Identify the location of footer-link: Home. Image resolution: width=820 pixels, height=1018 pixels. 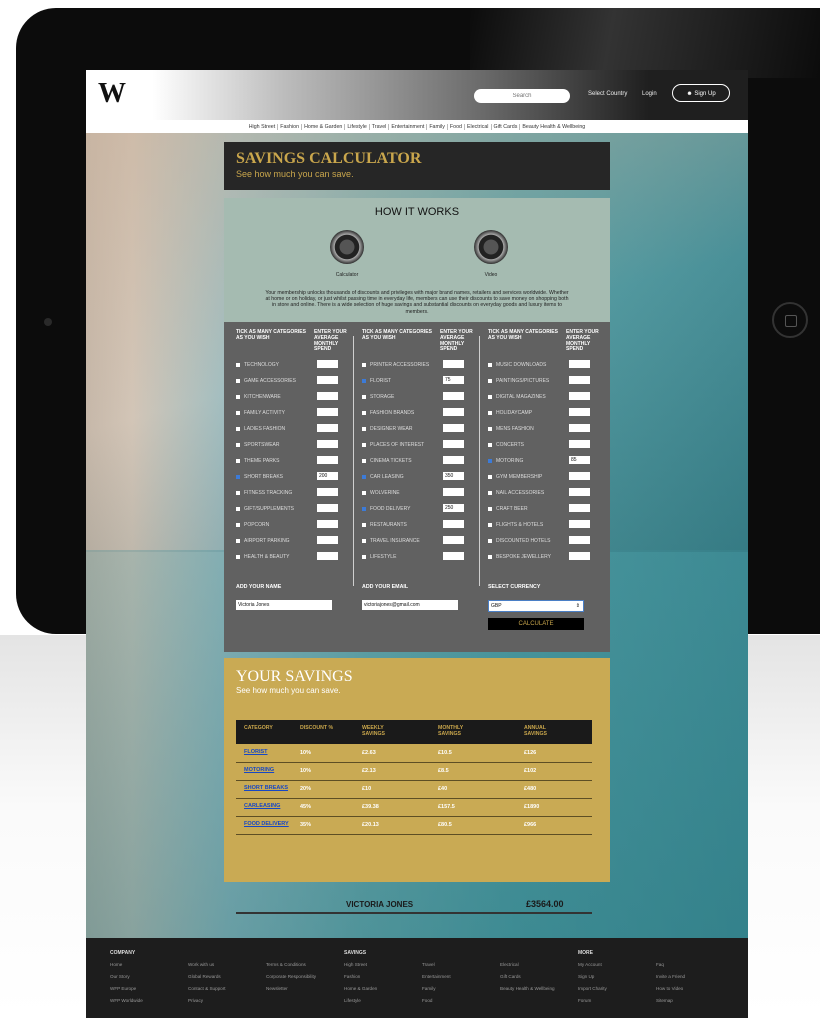
(116, 964).